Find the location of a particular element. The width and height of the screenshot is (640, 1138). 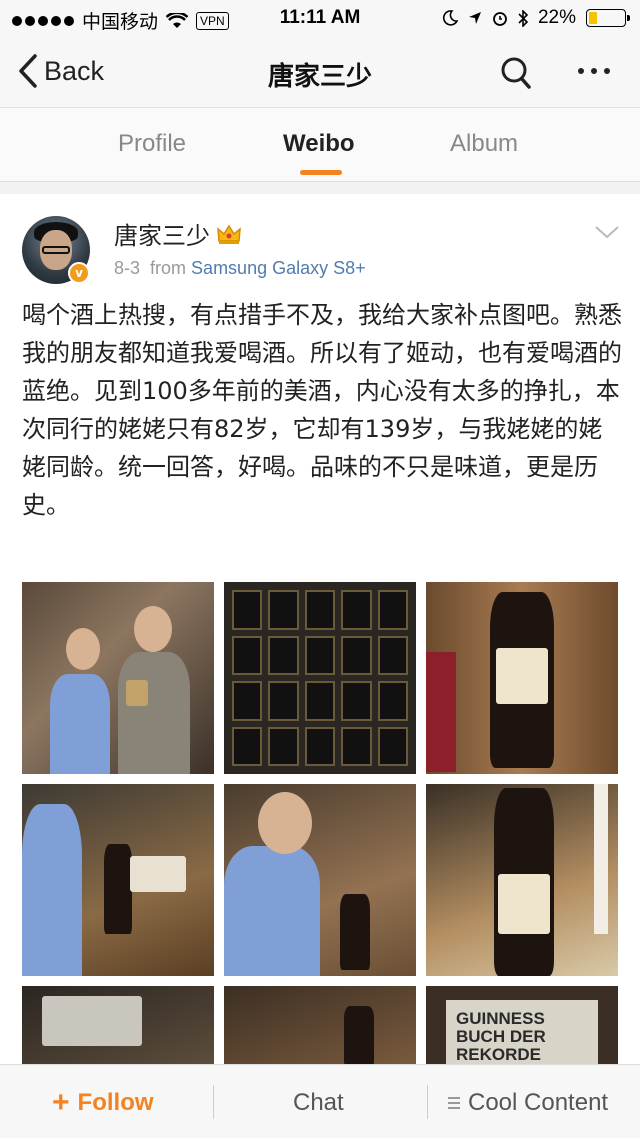

chat-button: Chat is located at coordinates (318, 1103).